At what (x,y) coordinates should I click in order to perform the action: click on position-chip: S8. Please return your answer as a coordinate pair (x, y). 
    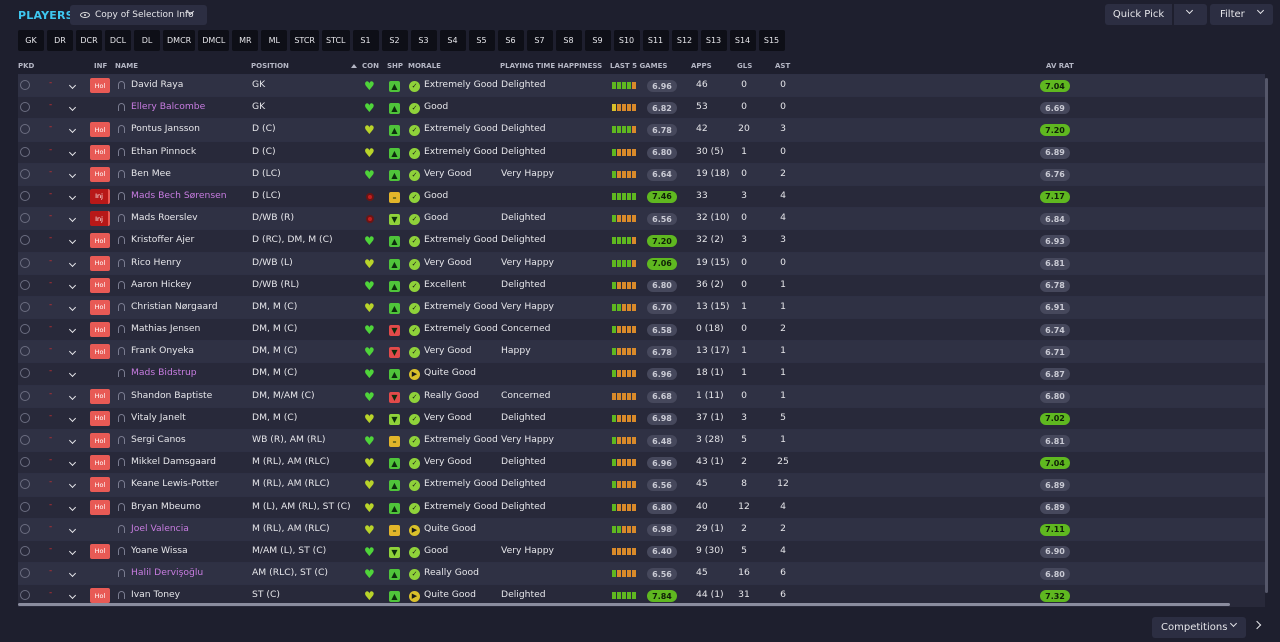
    Looking at the image, I should click on (568, 40).